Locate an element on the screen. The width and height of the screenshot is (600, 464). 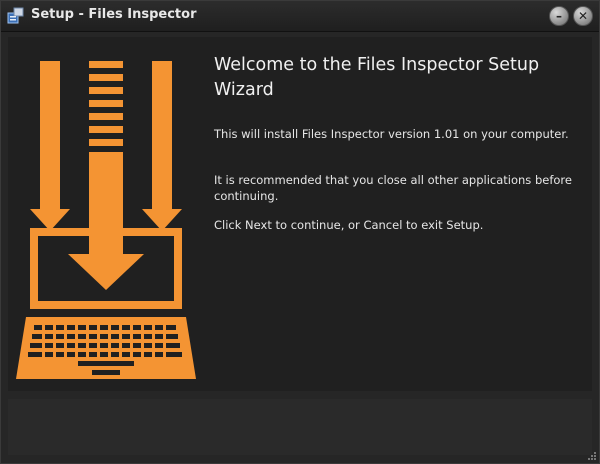
window-title: Setup - Files Inspector is located at coordinates (114, 14).